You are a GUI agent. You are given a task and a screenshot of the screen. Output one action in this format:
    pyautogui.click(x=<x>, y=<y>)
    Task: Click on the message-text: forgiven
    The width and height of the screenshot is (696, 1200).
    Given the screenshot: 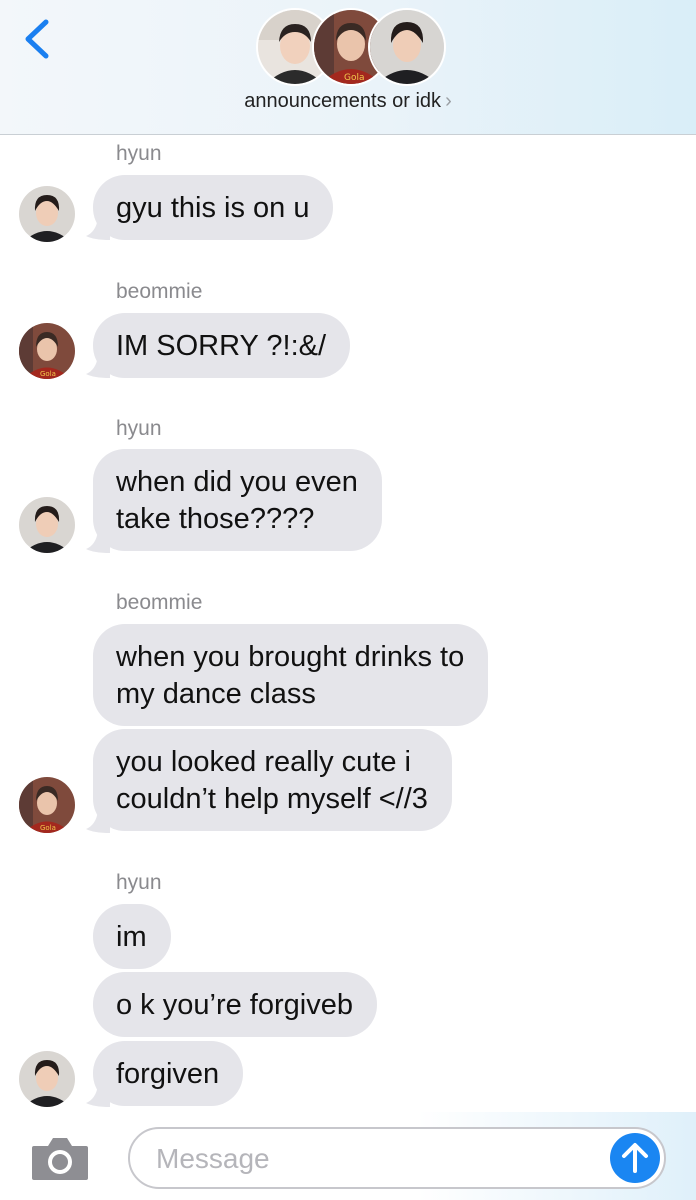 What is the action you would take?
    pyautogui.click(x=168, y=1074)
    